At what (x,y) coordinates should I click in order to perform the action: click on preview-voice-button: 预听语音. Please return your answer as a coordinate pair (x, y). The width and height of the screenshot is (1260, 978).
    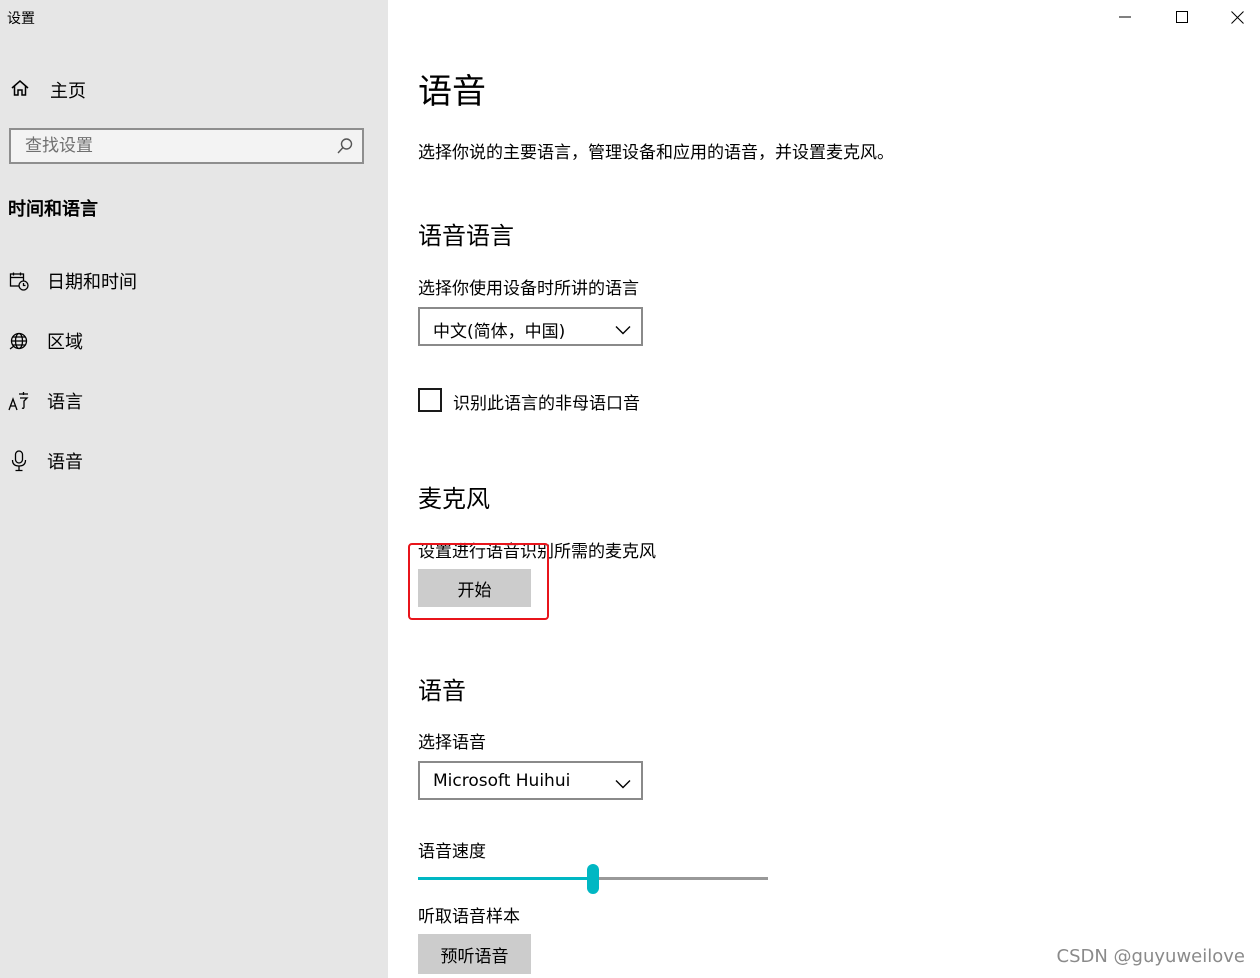
    Looking at the image, I should click on (474, 954).